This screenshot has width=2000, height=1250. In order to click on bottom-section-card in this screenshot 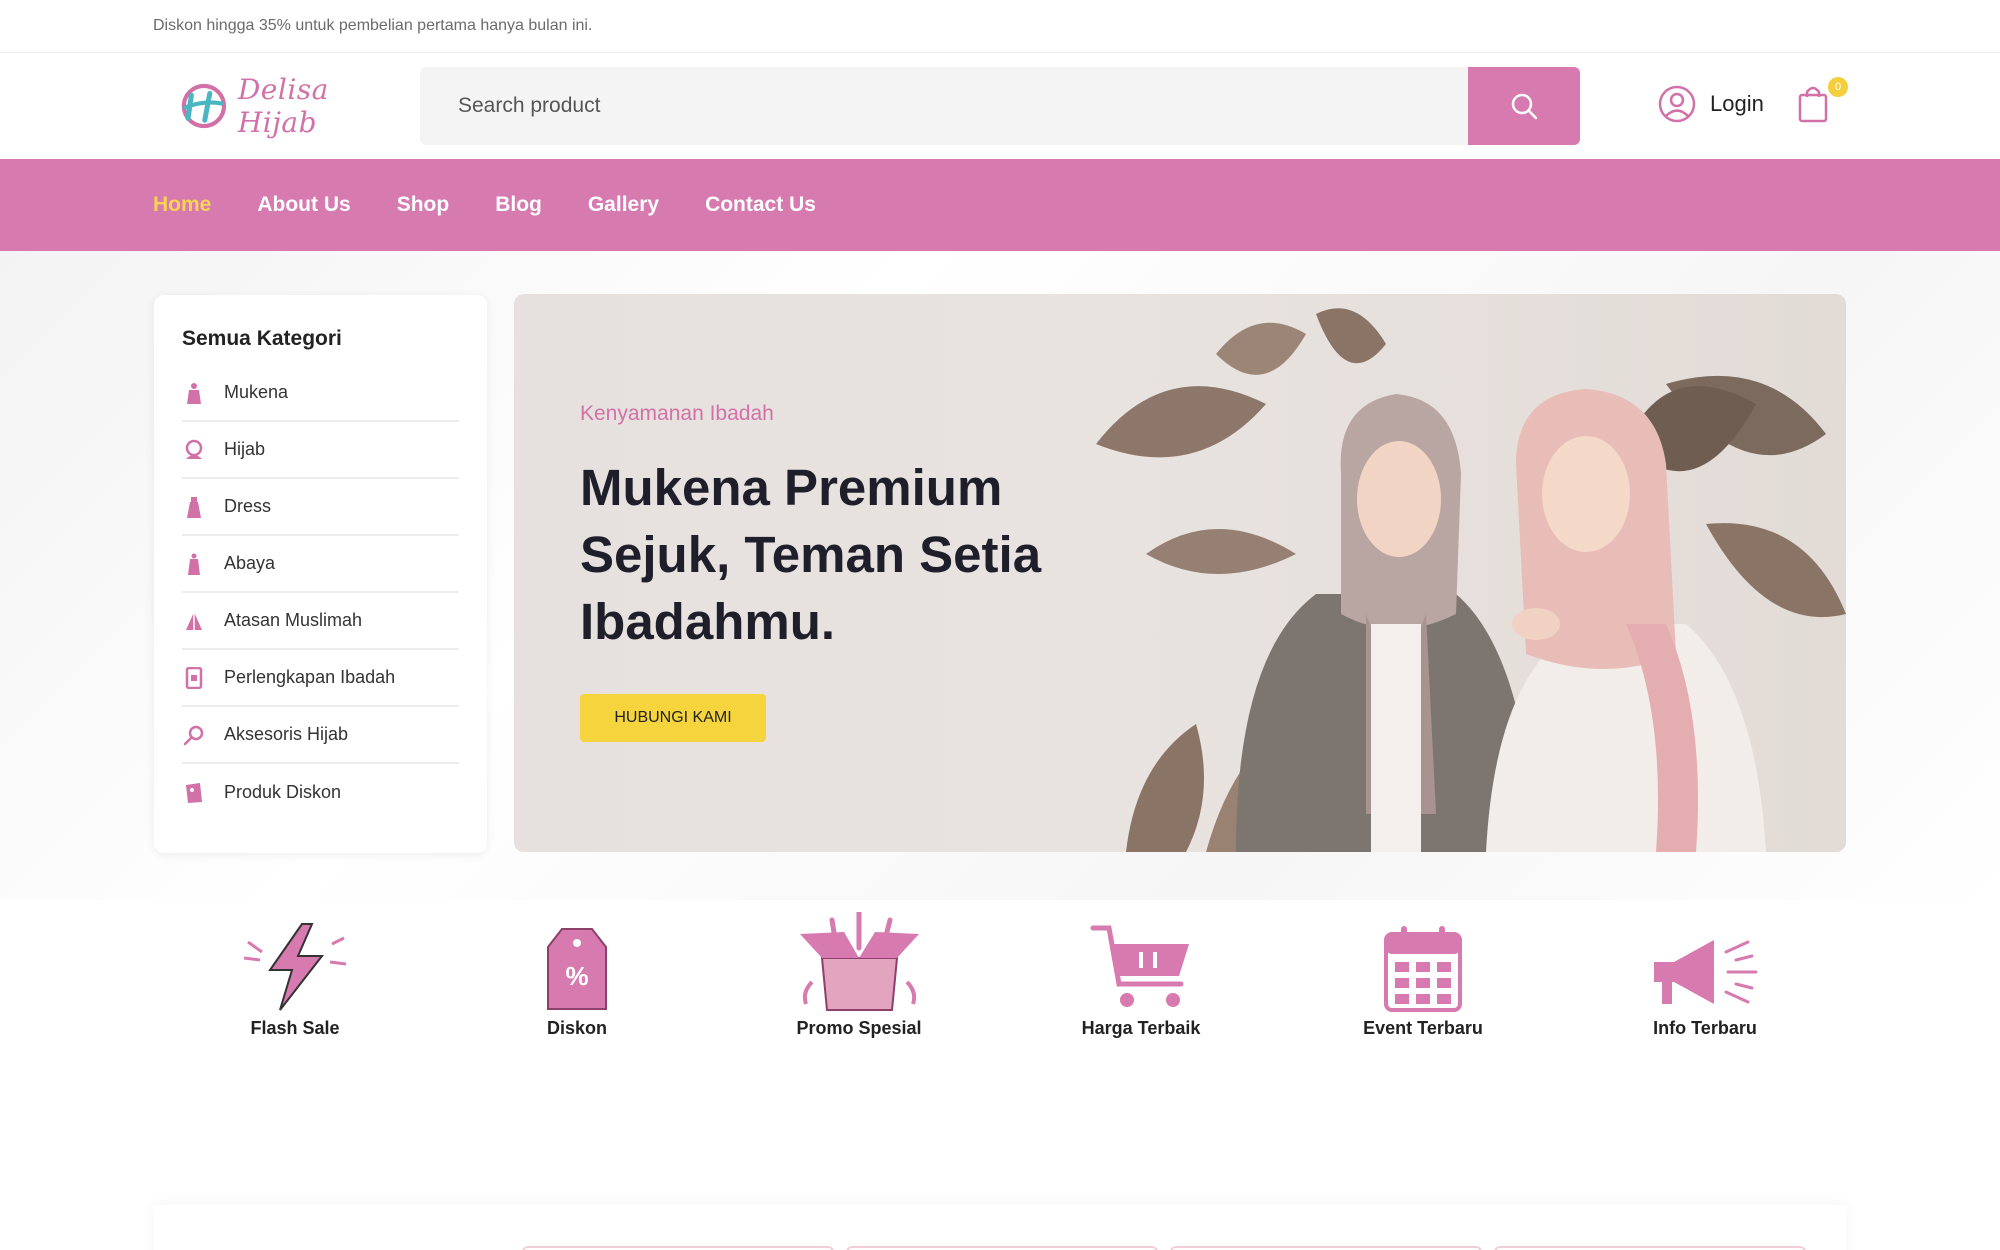, I will do `click(1000, 1227)`.